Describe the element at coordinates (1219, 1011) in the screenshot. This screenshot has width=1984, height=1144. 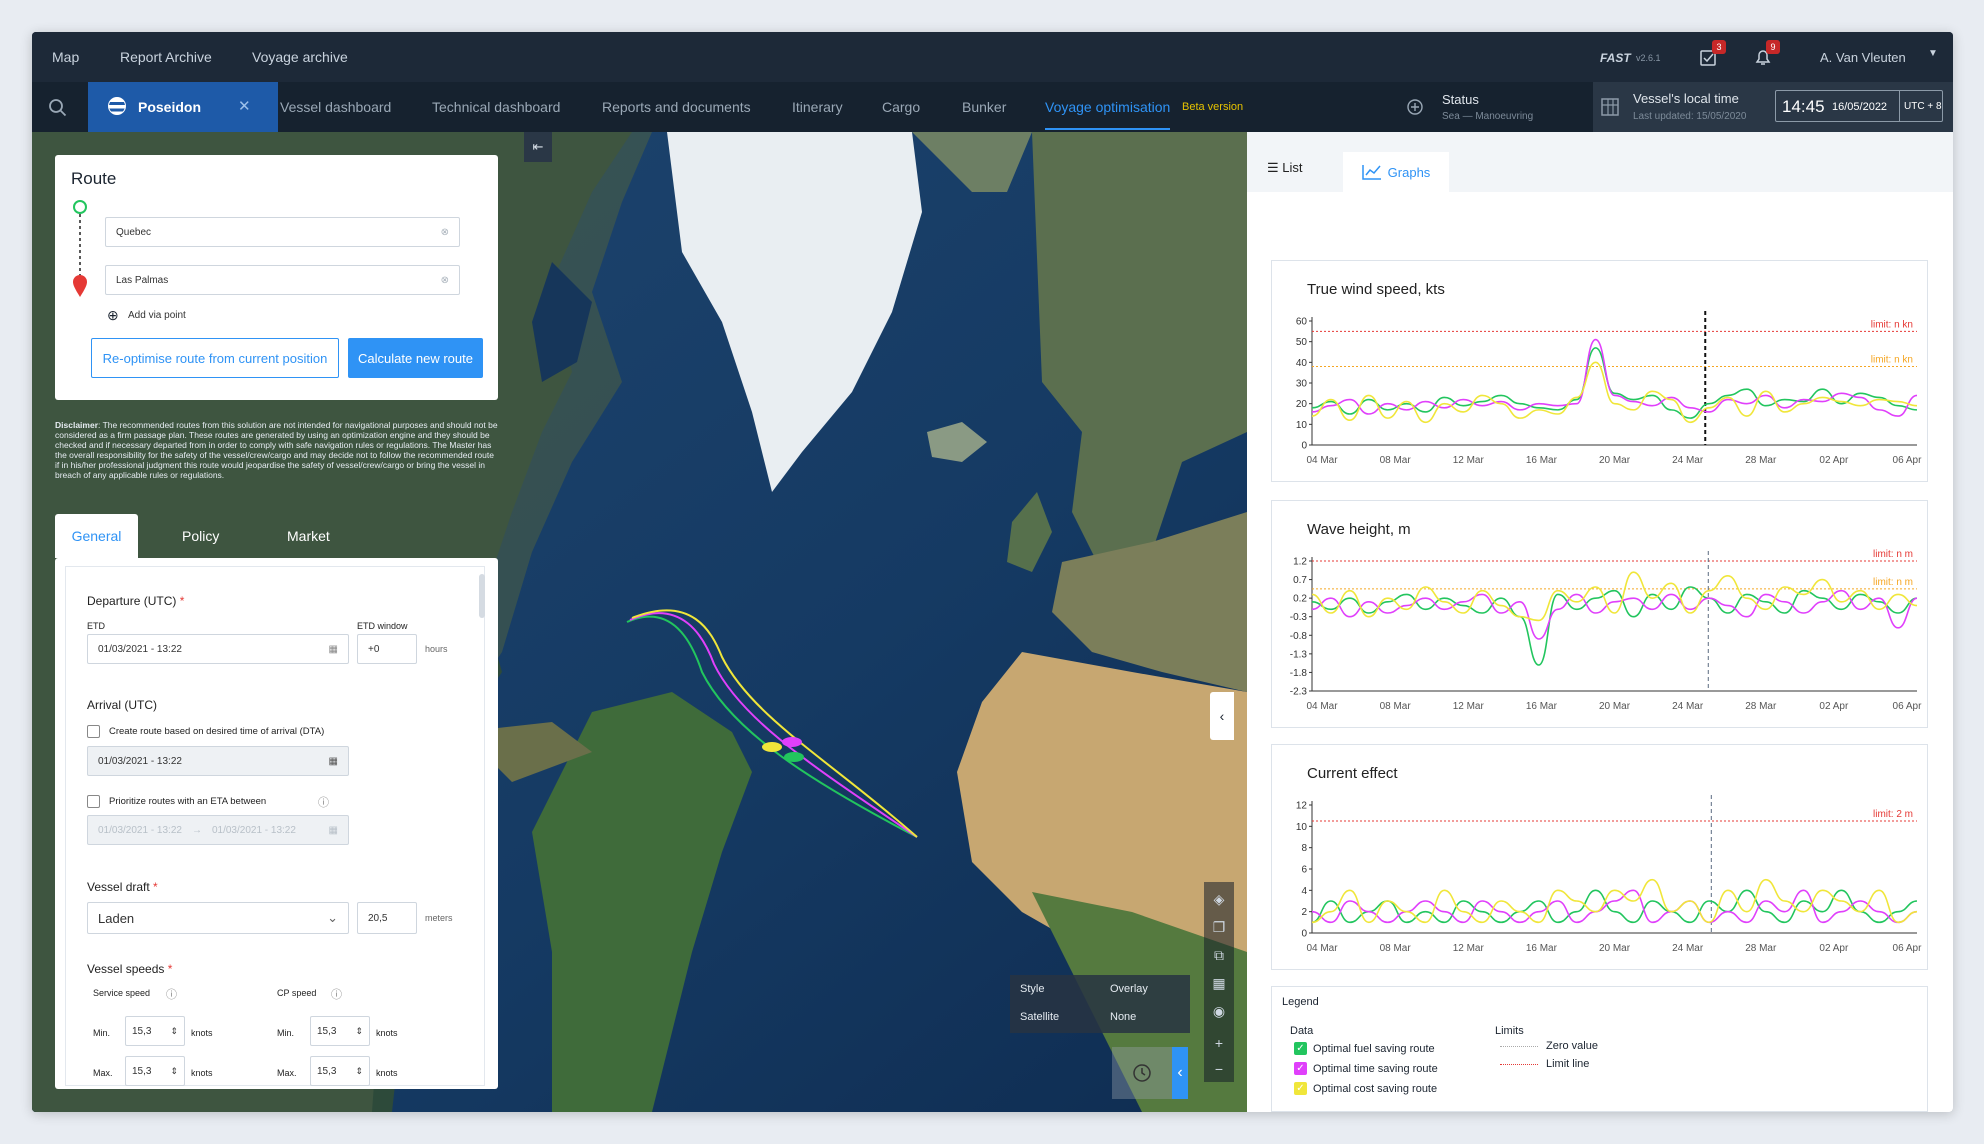
I see `center-tool: ◉` at that location.